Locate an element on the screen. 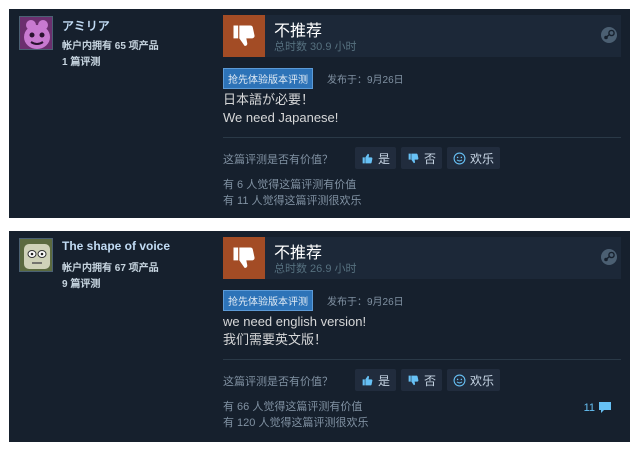  hours-played: 总时数 30.9 小时 is located at coordinates (315, 47).